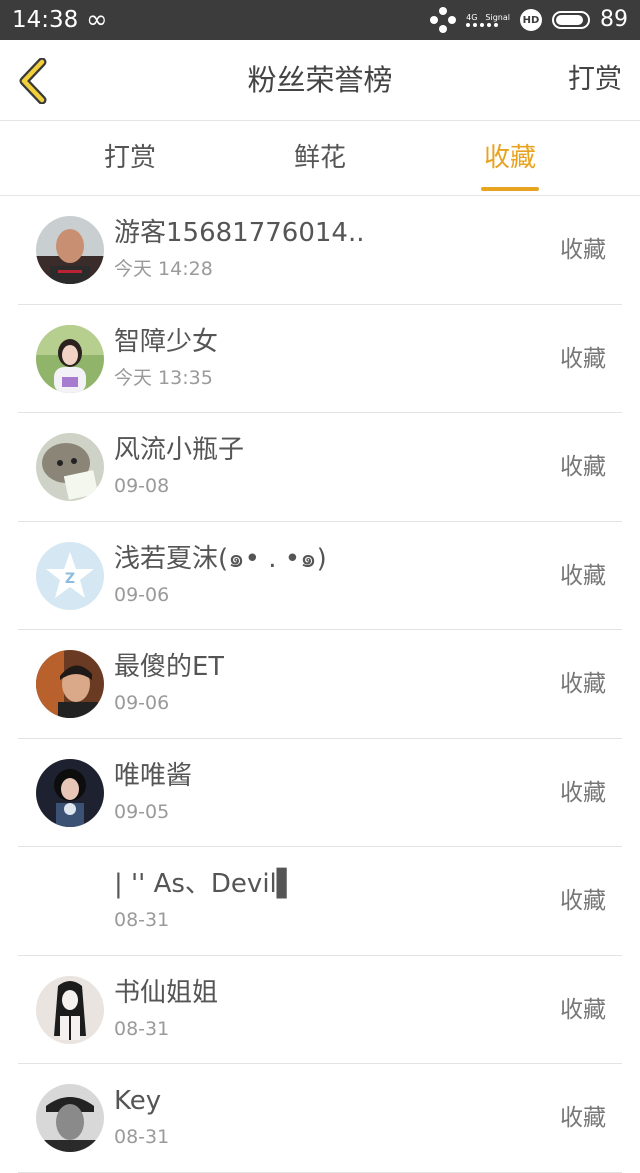 The width and height of the screenshot is (640, 1173). What do you see at coordinates (320, 793) in the screenshot?
I see `list-item: 唯唯酱 09-05 收藏` at bounding box center [320, 793].